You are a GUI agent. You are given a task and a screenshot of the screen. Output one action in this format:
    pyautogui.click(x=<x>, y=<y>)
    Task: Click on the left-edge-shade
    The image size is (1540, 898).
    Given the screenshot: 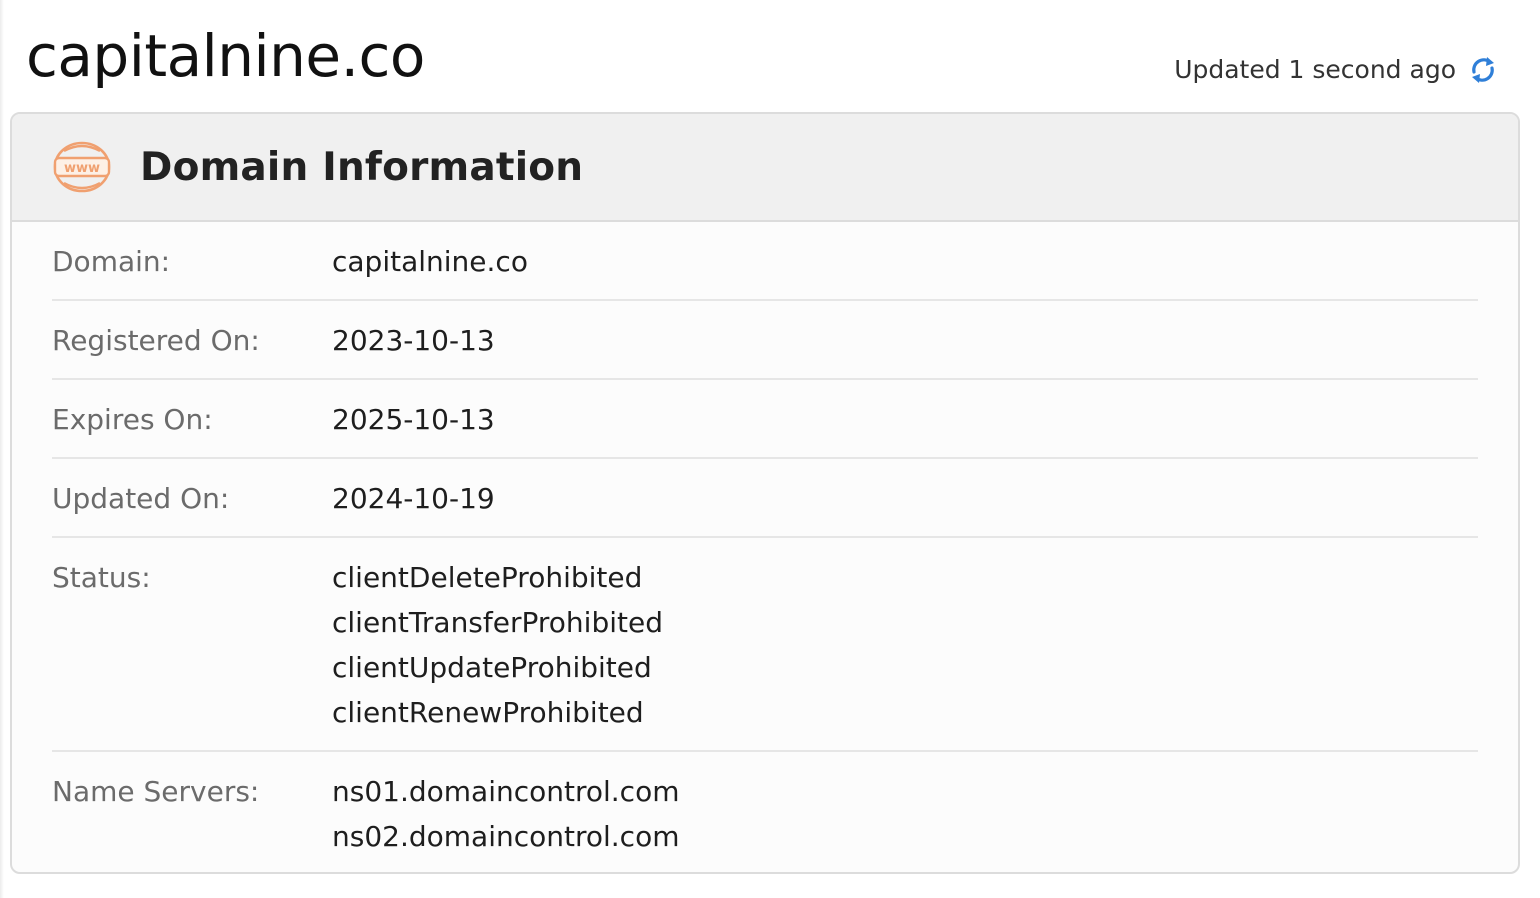 What is the action you would take?
    pyautogui.click(x=2, y=449)
    